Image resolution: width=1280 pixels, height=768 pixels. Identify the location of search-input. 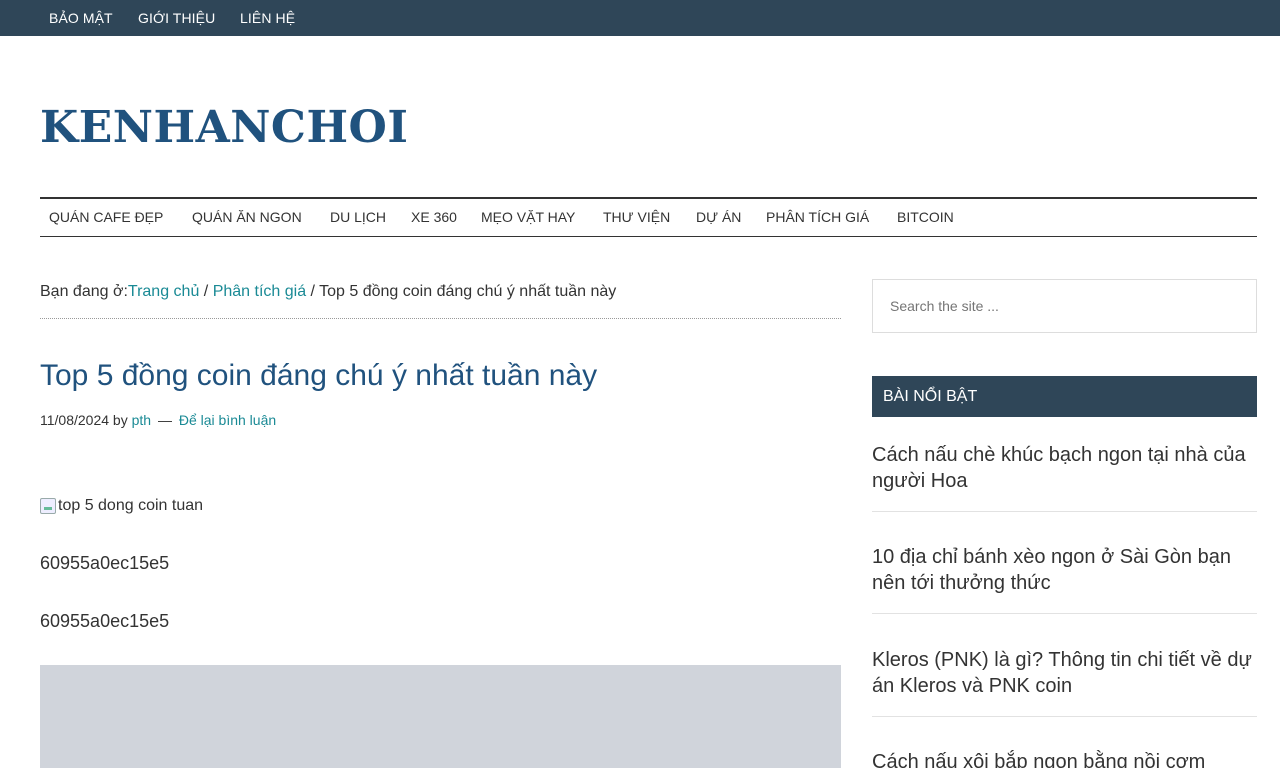
(1064, 306).